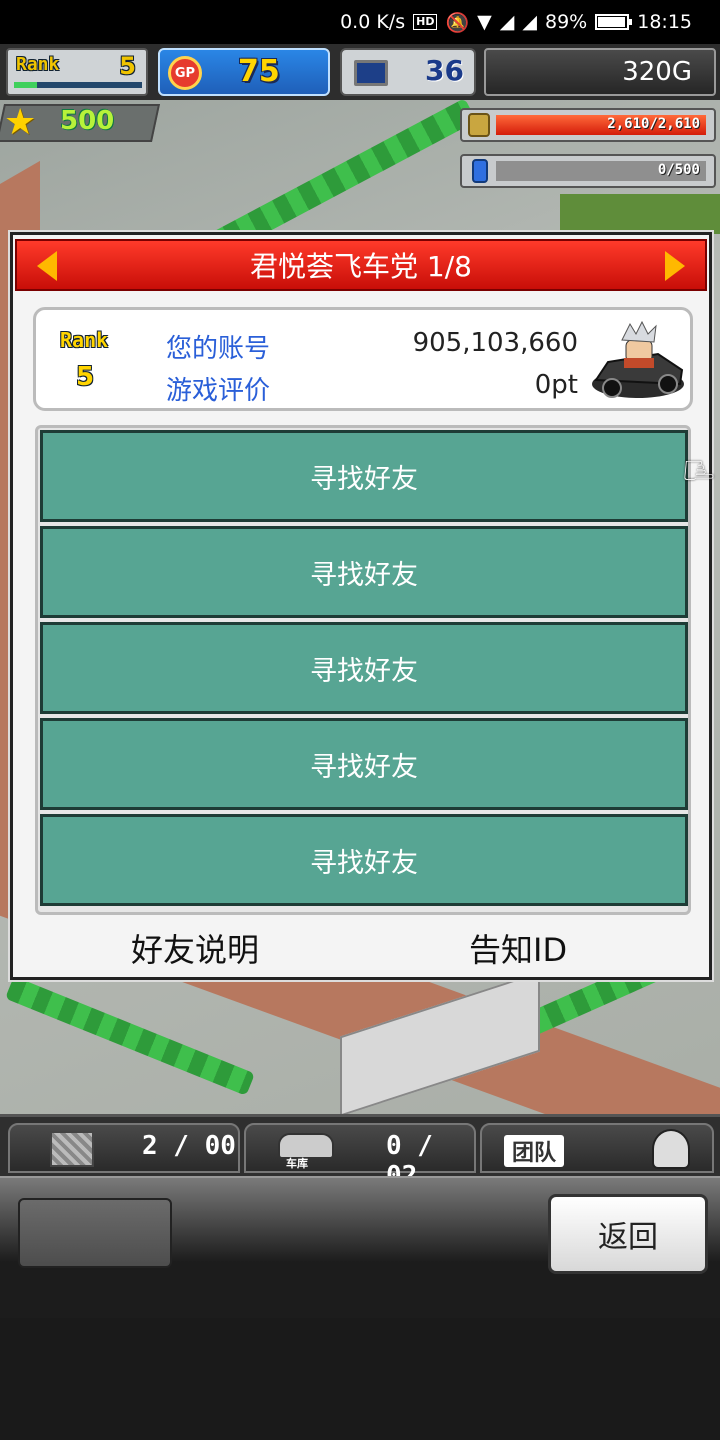  Describe the element at coordinates (484, 22) in the screenshot. I see `wifi-icon: ▼` at that location.